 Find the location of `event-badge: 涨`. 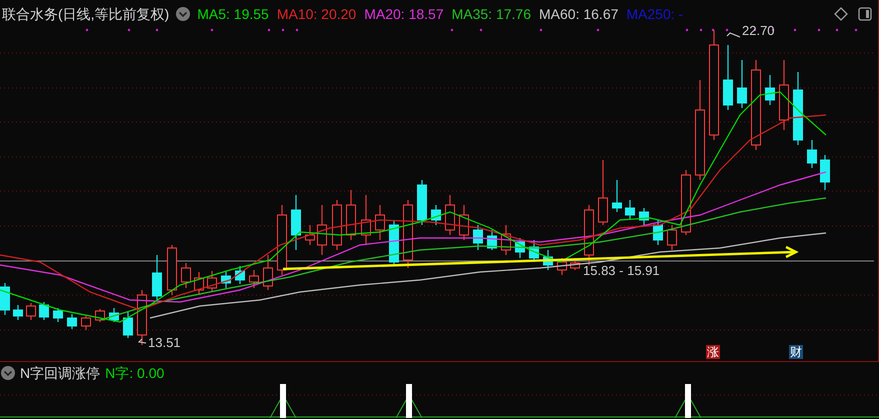

event-badge: 涨 is located at coordinates (713, 352).